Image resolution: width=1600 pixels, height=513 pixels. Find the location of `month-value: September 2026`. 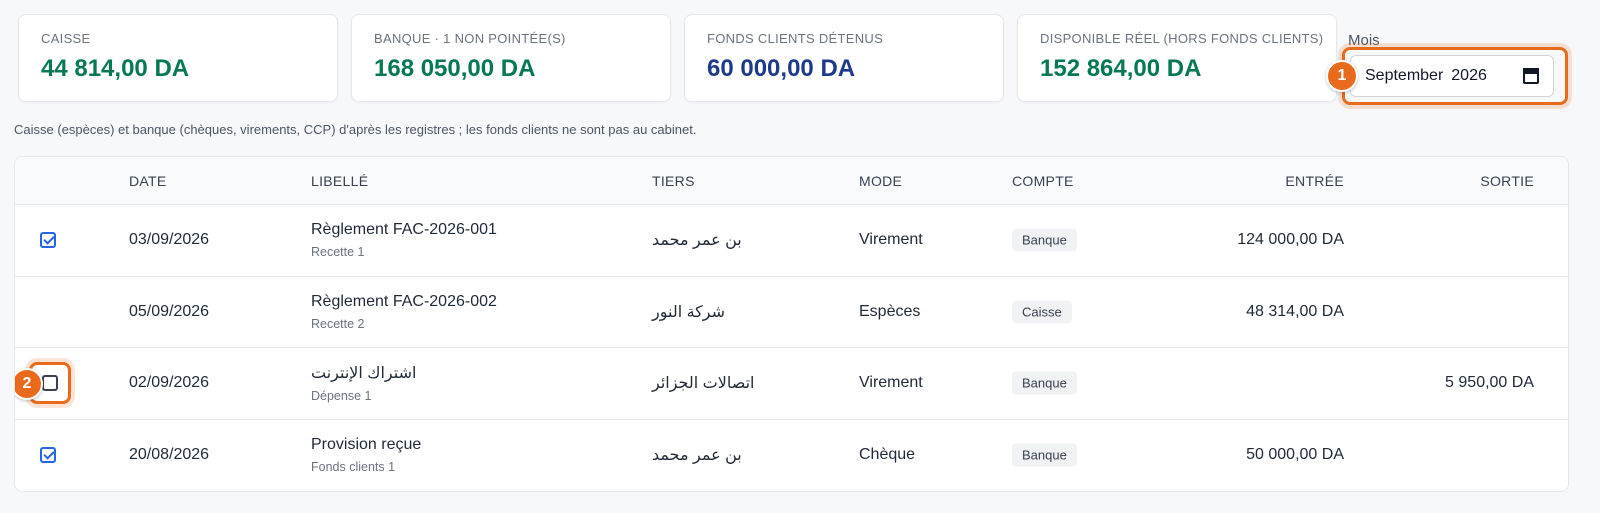

month-value: September 2026 is located at coordinates (1426, 76).